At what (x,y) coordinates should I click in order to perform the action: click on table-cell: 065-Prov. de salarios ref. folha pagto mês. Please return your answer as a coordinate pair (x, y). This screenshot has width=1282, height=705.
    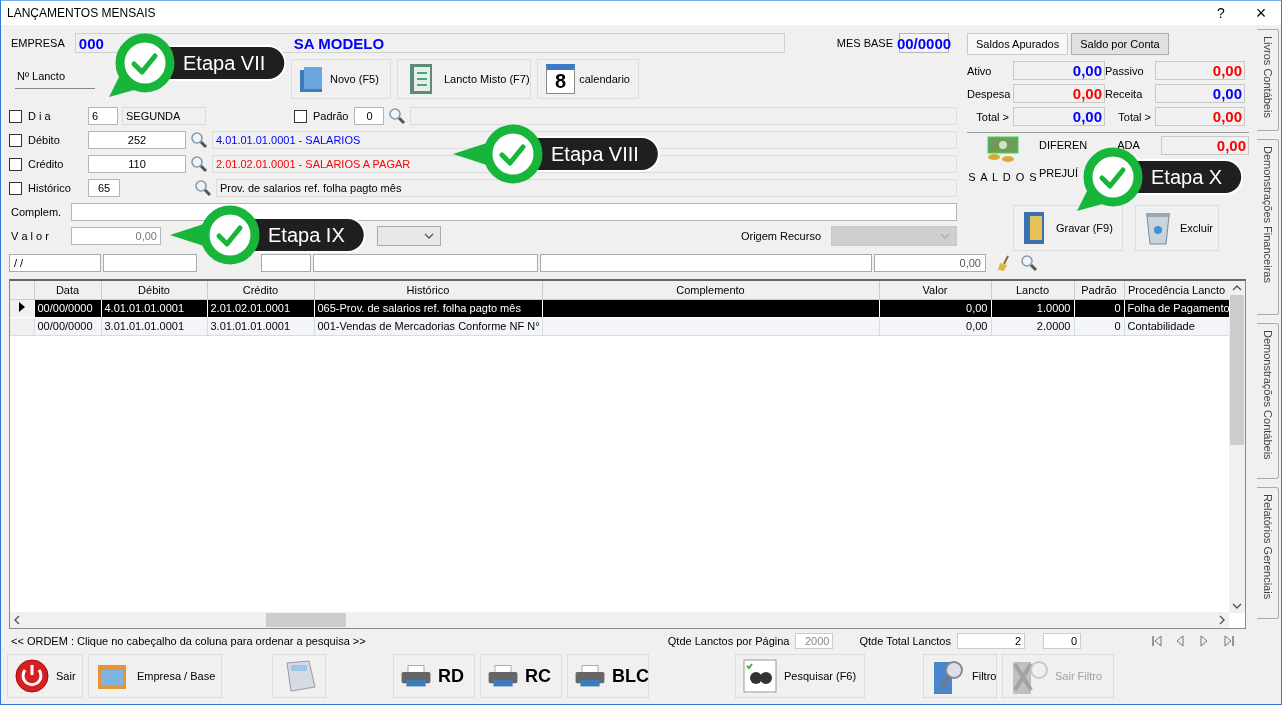
    Looking at the image, I should click on (419, 308).